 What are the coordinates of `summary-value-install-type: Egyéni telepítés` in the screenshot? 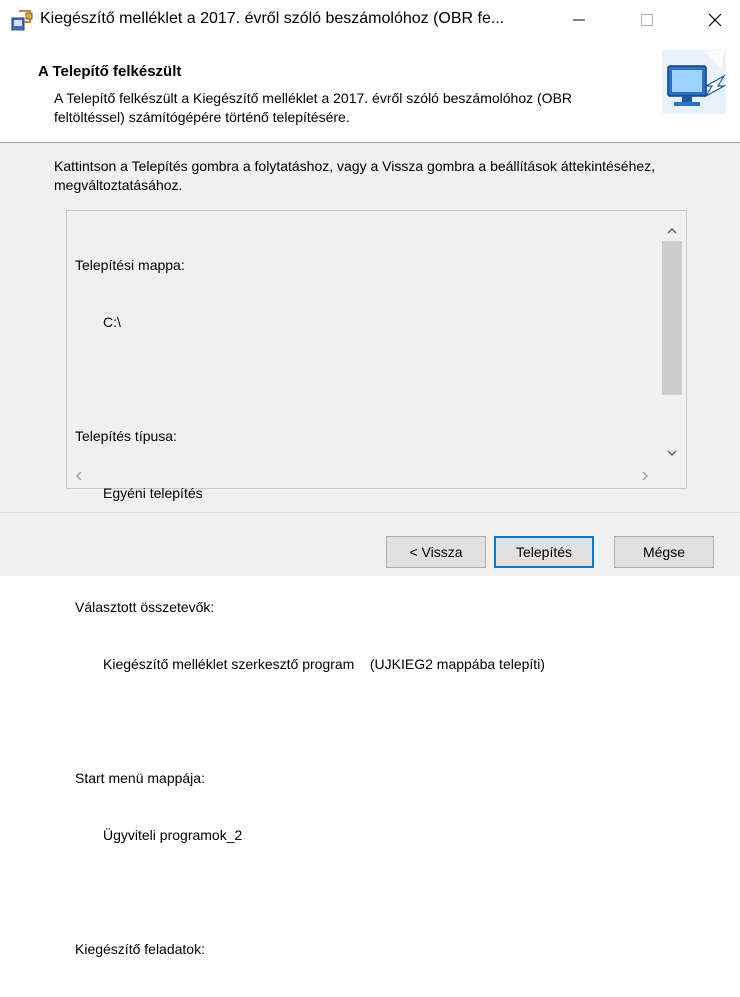 It's located at (153, 493).